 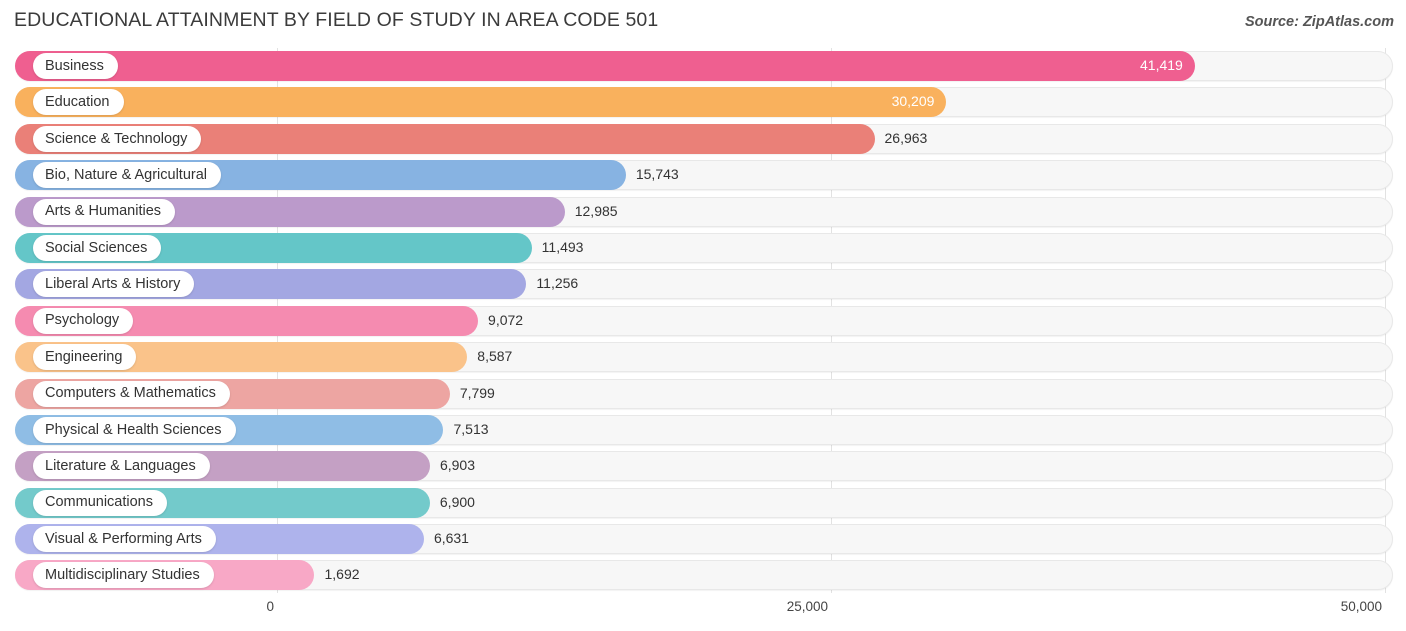 I want to click on category-label-pill: Communications, so click(x=100, y=502).